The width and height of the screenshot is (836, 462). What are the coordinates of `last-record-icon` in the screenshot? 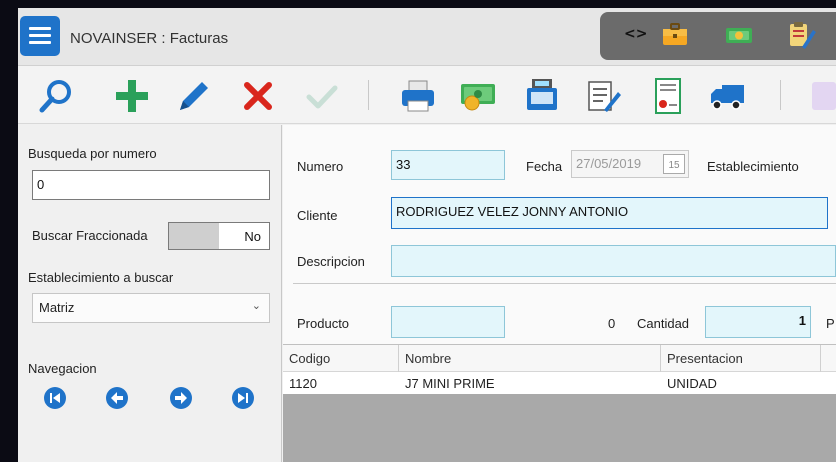 It's located at (243, 398).